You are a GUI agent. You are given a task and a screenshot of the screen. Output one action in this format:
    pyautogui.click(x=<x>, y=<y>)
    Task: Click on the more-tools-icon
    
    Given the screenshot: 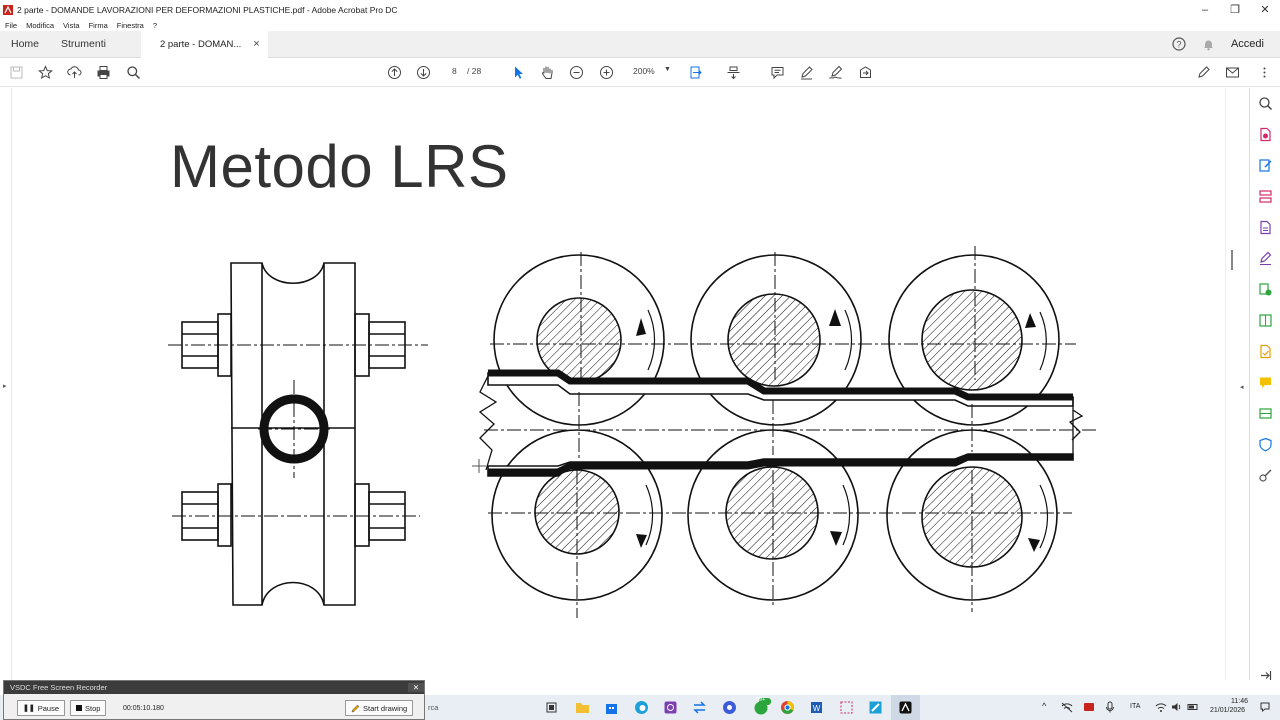 What is the action you would take?
    pyautogui.click(x=1265, y=475)
    